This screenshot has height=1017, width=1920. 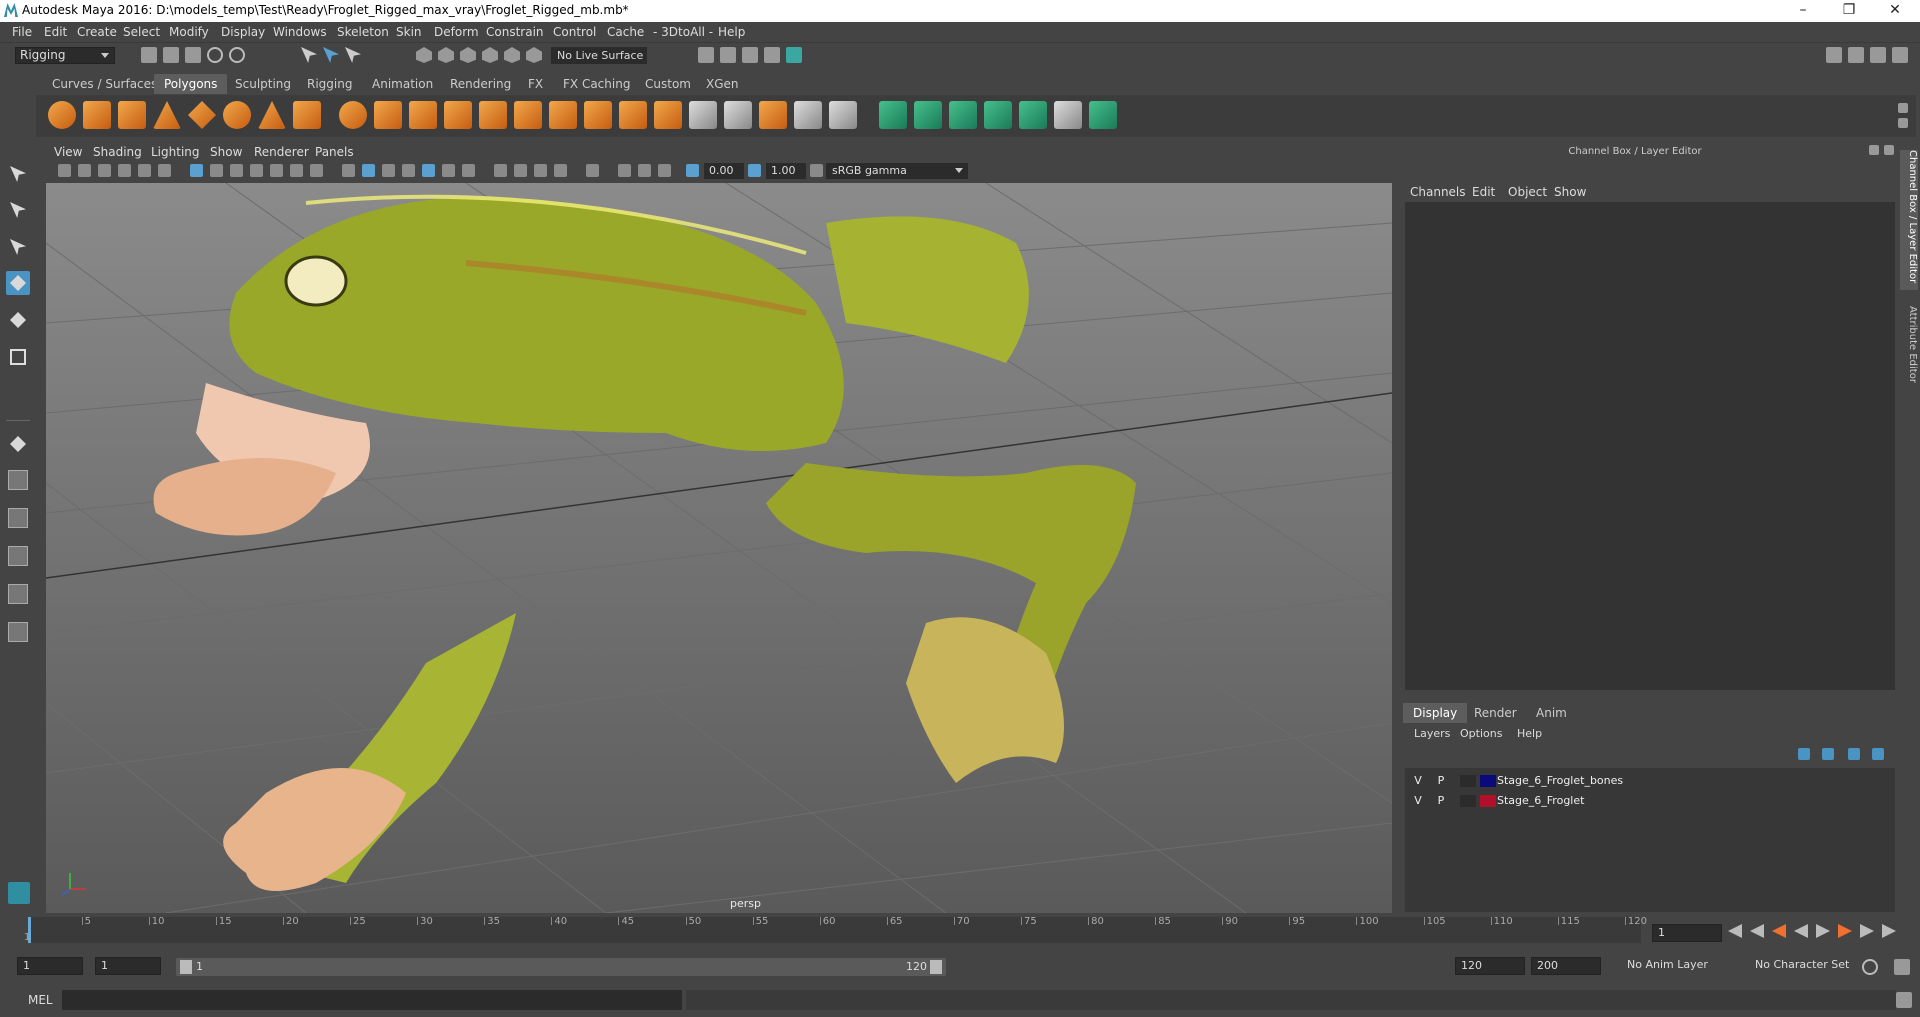 I want to click on menu-skeleton: Skeleton, so click(x=363, y=32).